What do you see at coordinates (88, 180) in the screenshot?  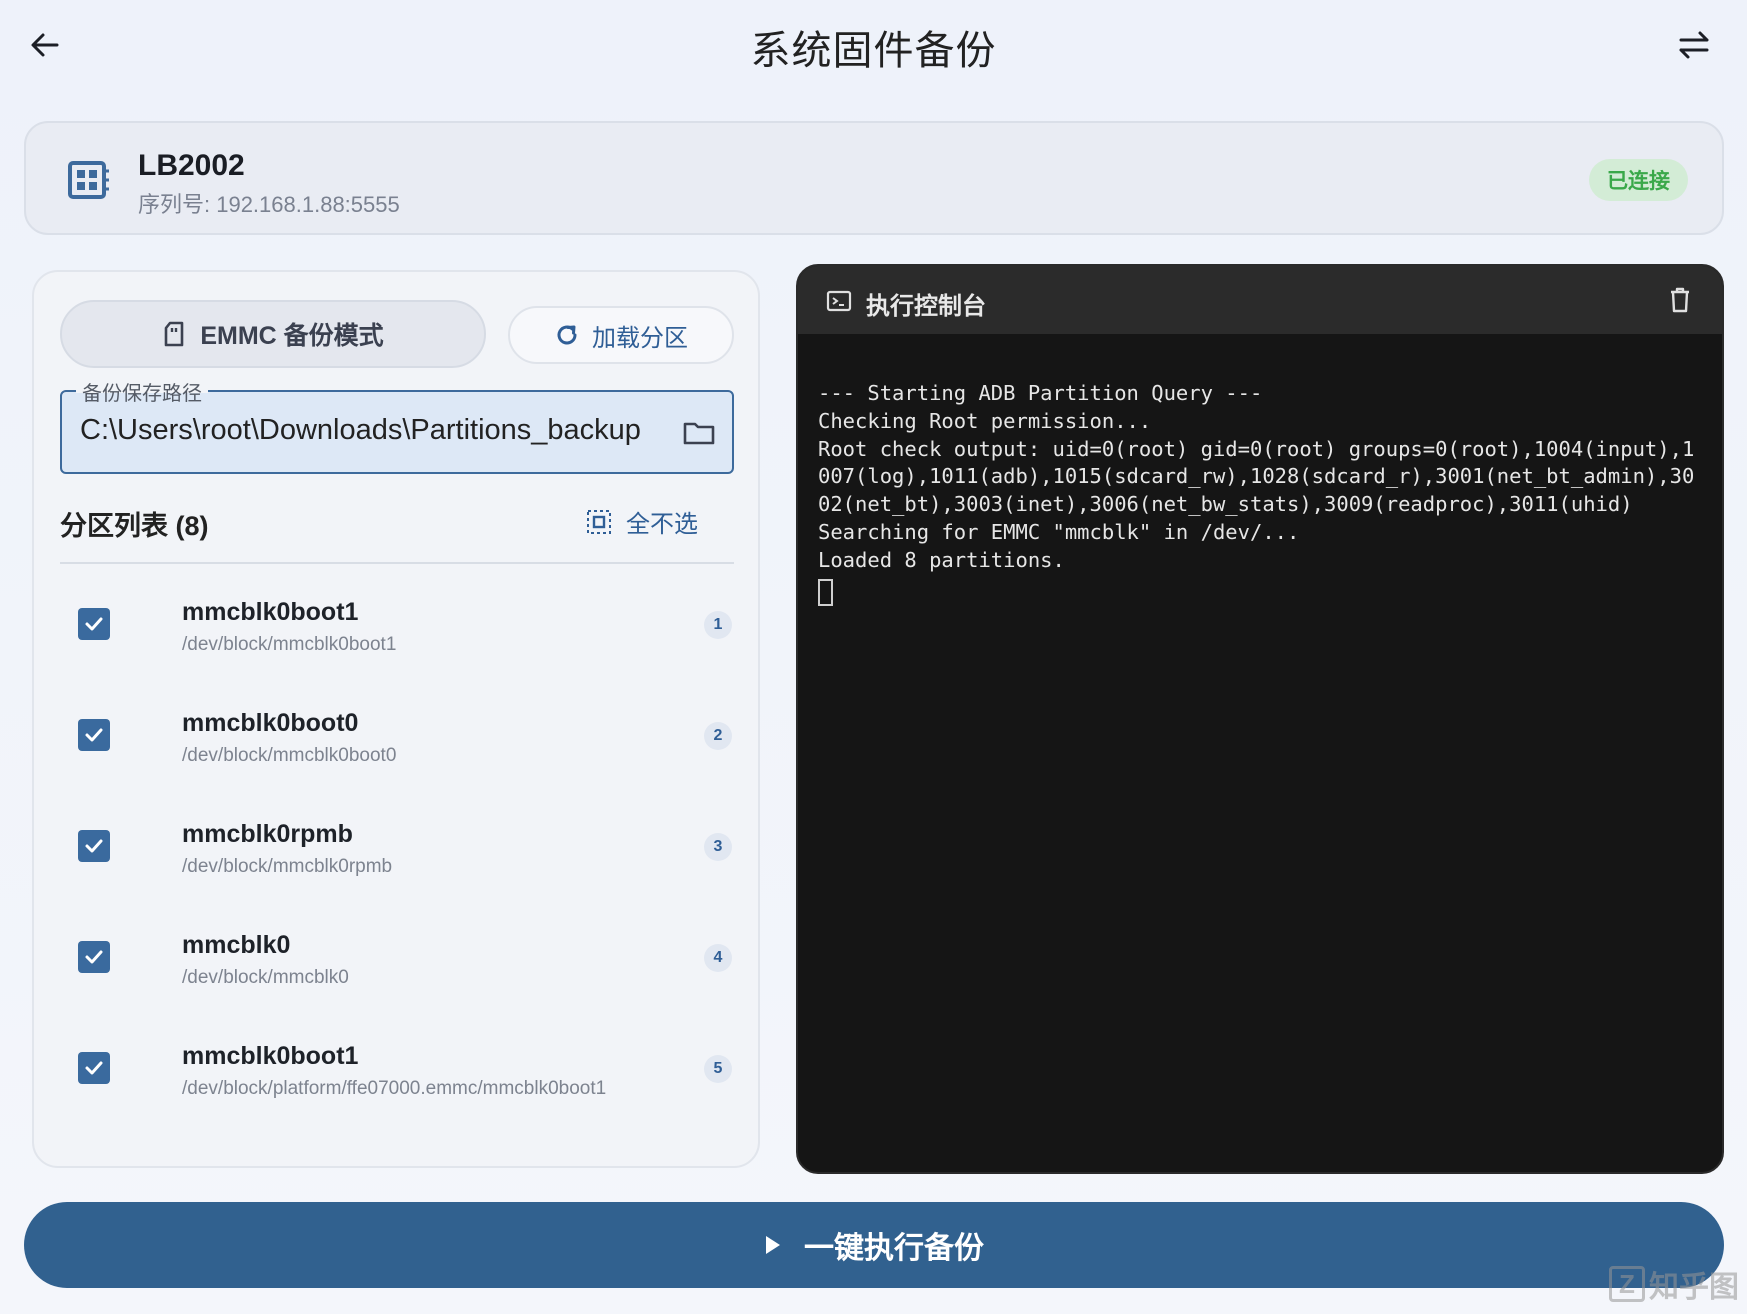 I see `chip-icon` at bounding box center [88, 180].